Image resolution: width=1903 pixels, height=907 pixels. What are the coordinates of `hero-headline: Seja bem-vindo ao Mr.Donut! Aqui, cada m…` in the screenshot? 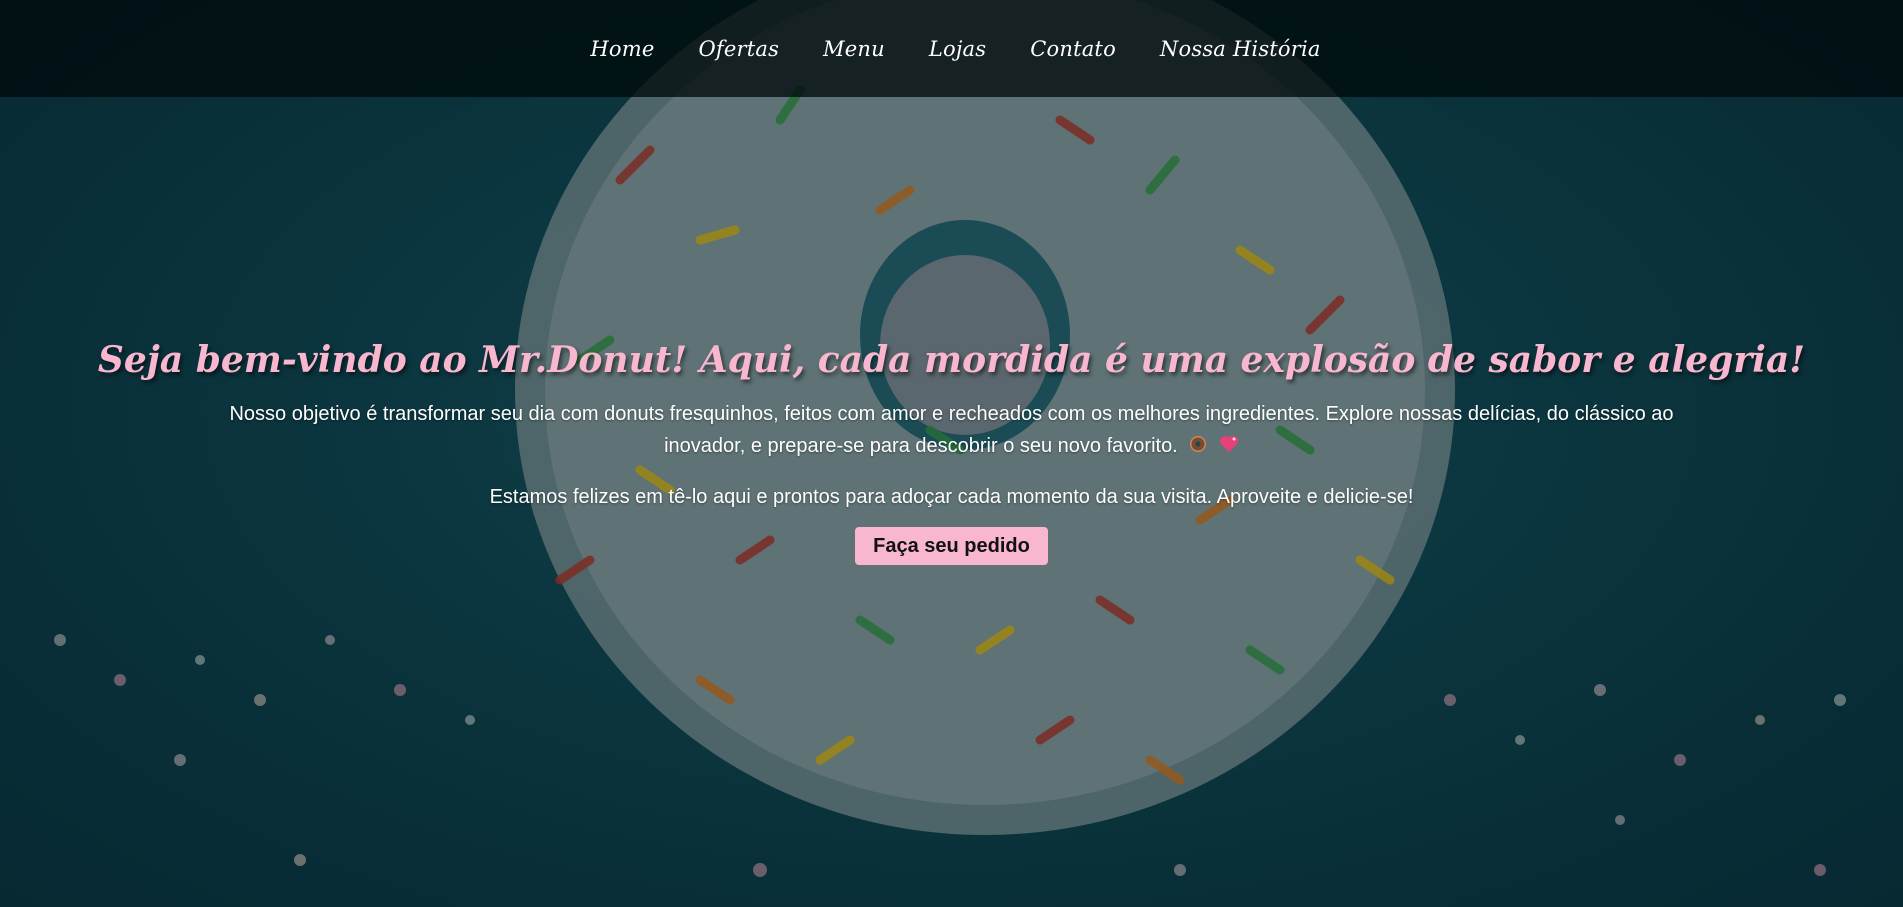 It's located at (951, 360).